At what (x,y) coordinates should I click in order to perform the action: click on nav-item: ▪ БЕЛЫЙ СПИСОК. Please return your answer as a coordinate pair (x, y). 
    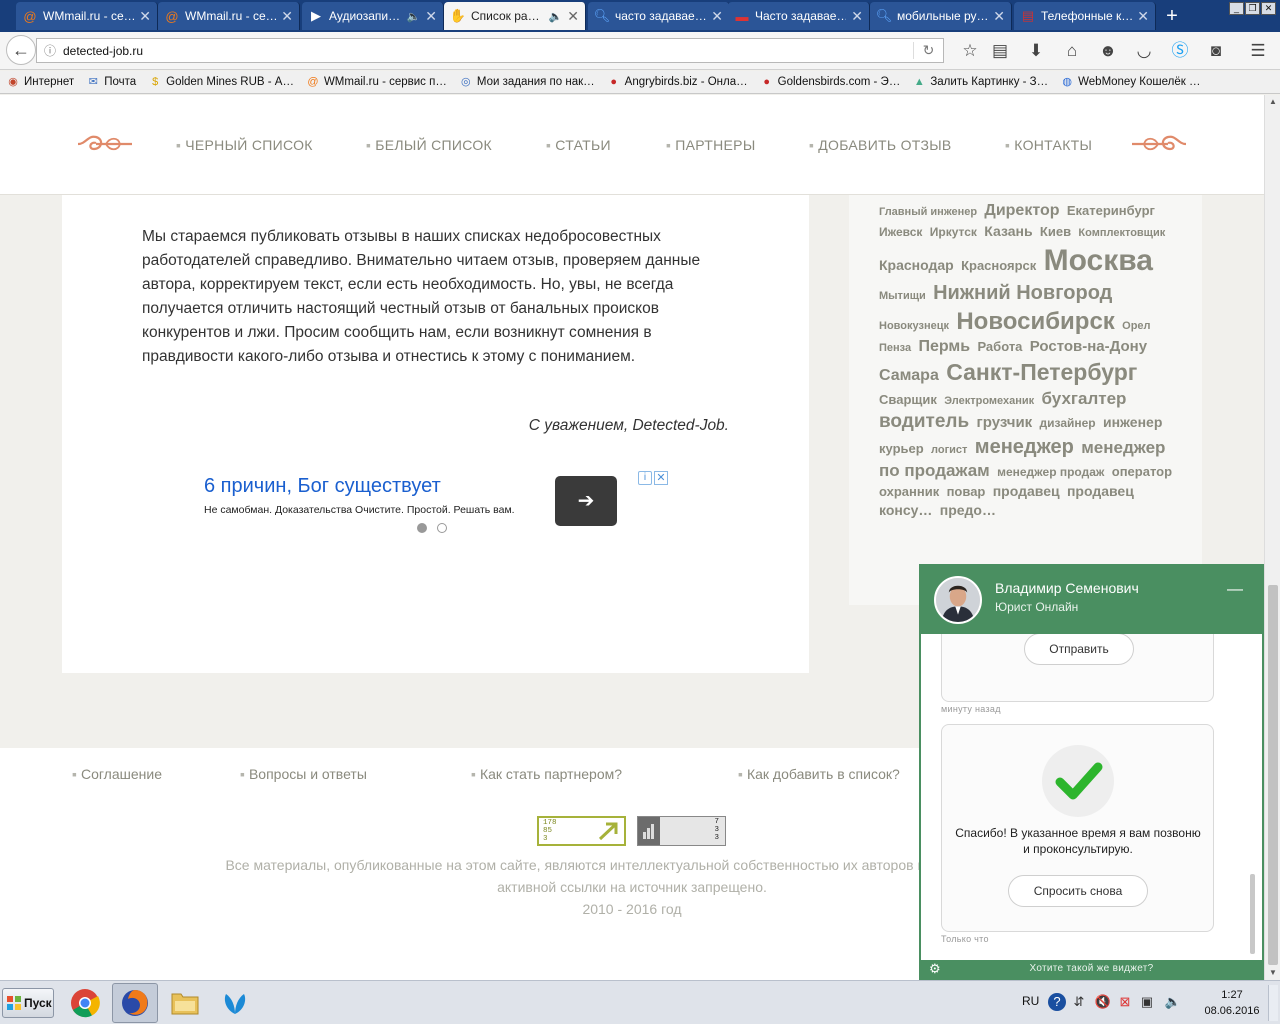
    Looking at the image, I should click on (429, 145).